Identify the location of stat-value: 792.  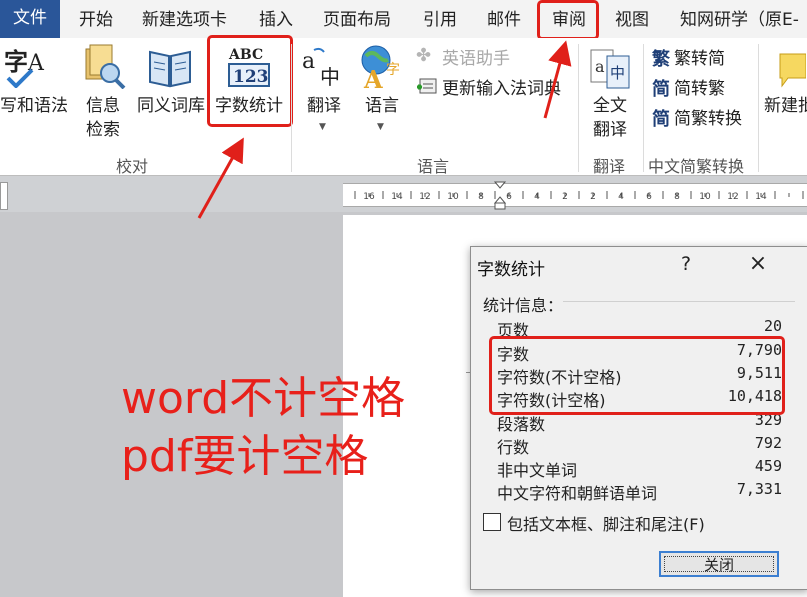
(768, 443).